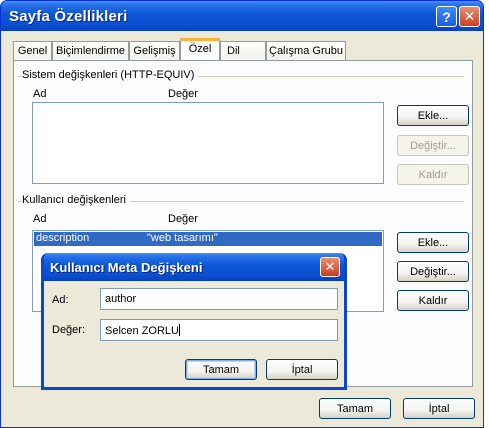 This screenshot has width=489, height=428. Describe the element at coordinates (126, 267) in the screenshot. I see `dialog-title: Kullanıcı Meta Değişkeni` at that location.